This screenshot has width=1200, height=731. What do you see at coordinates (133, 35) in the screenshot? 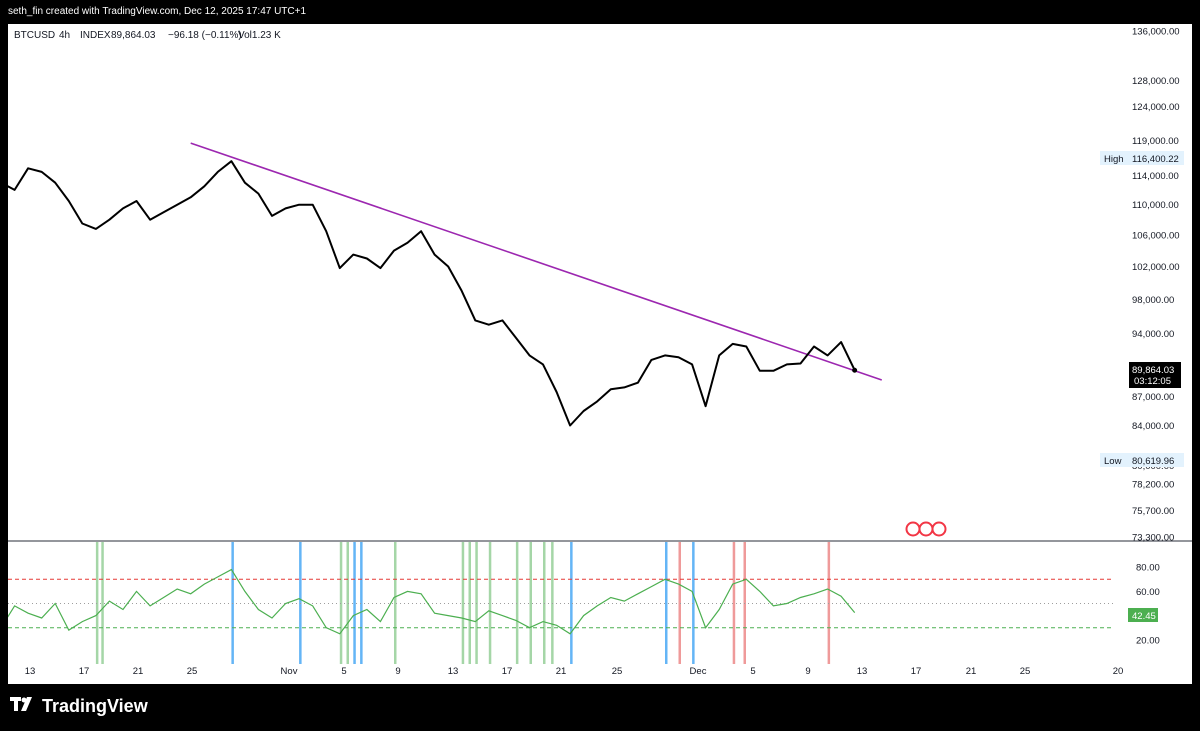
I see `legend-last: 89,864.03` at bounding box center [133, 35].